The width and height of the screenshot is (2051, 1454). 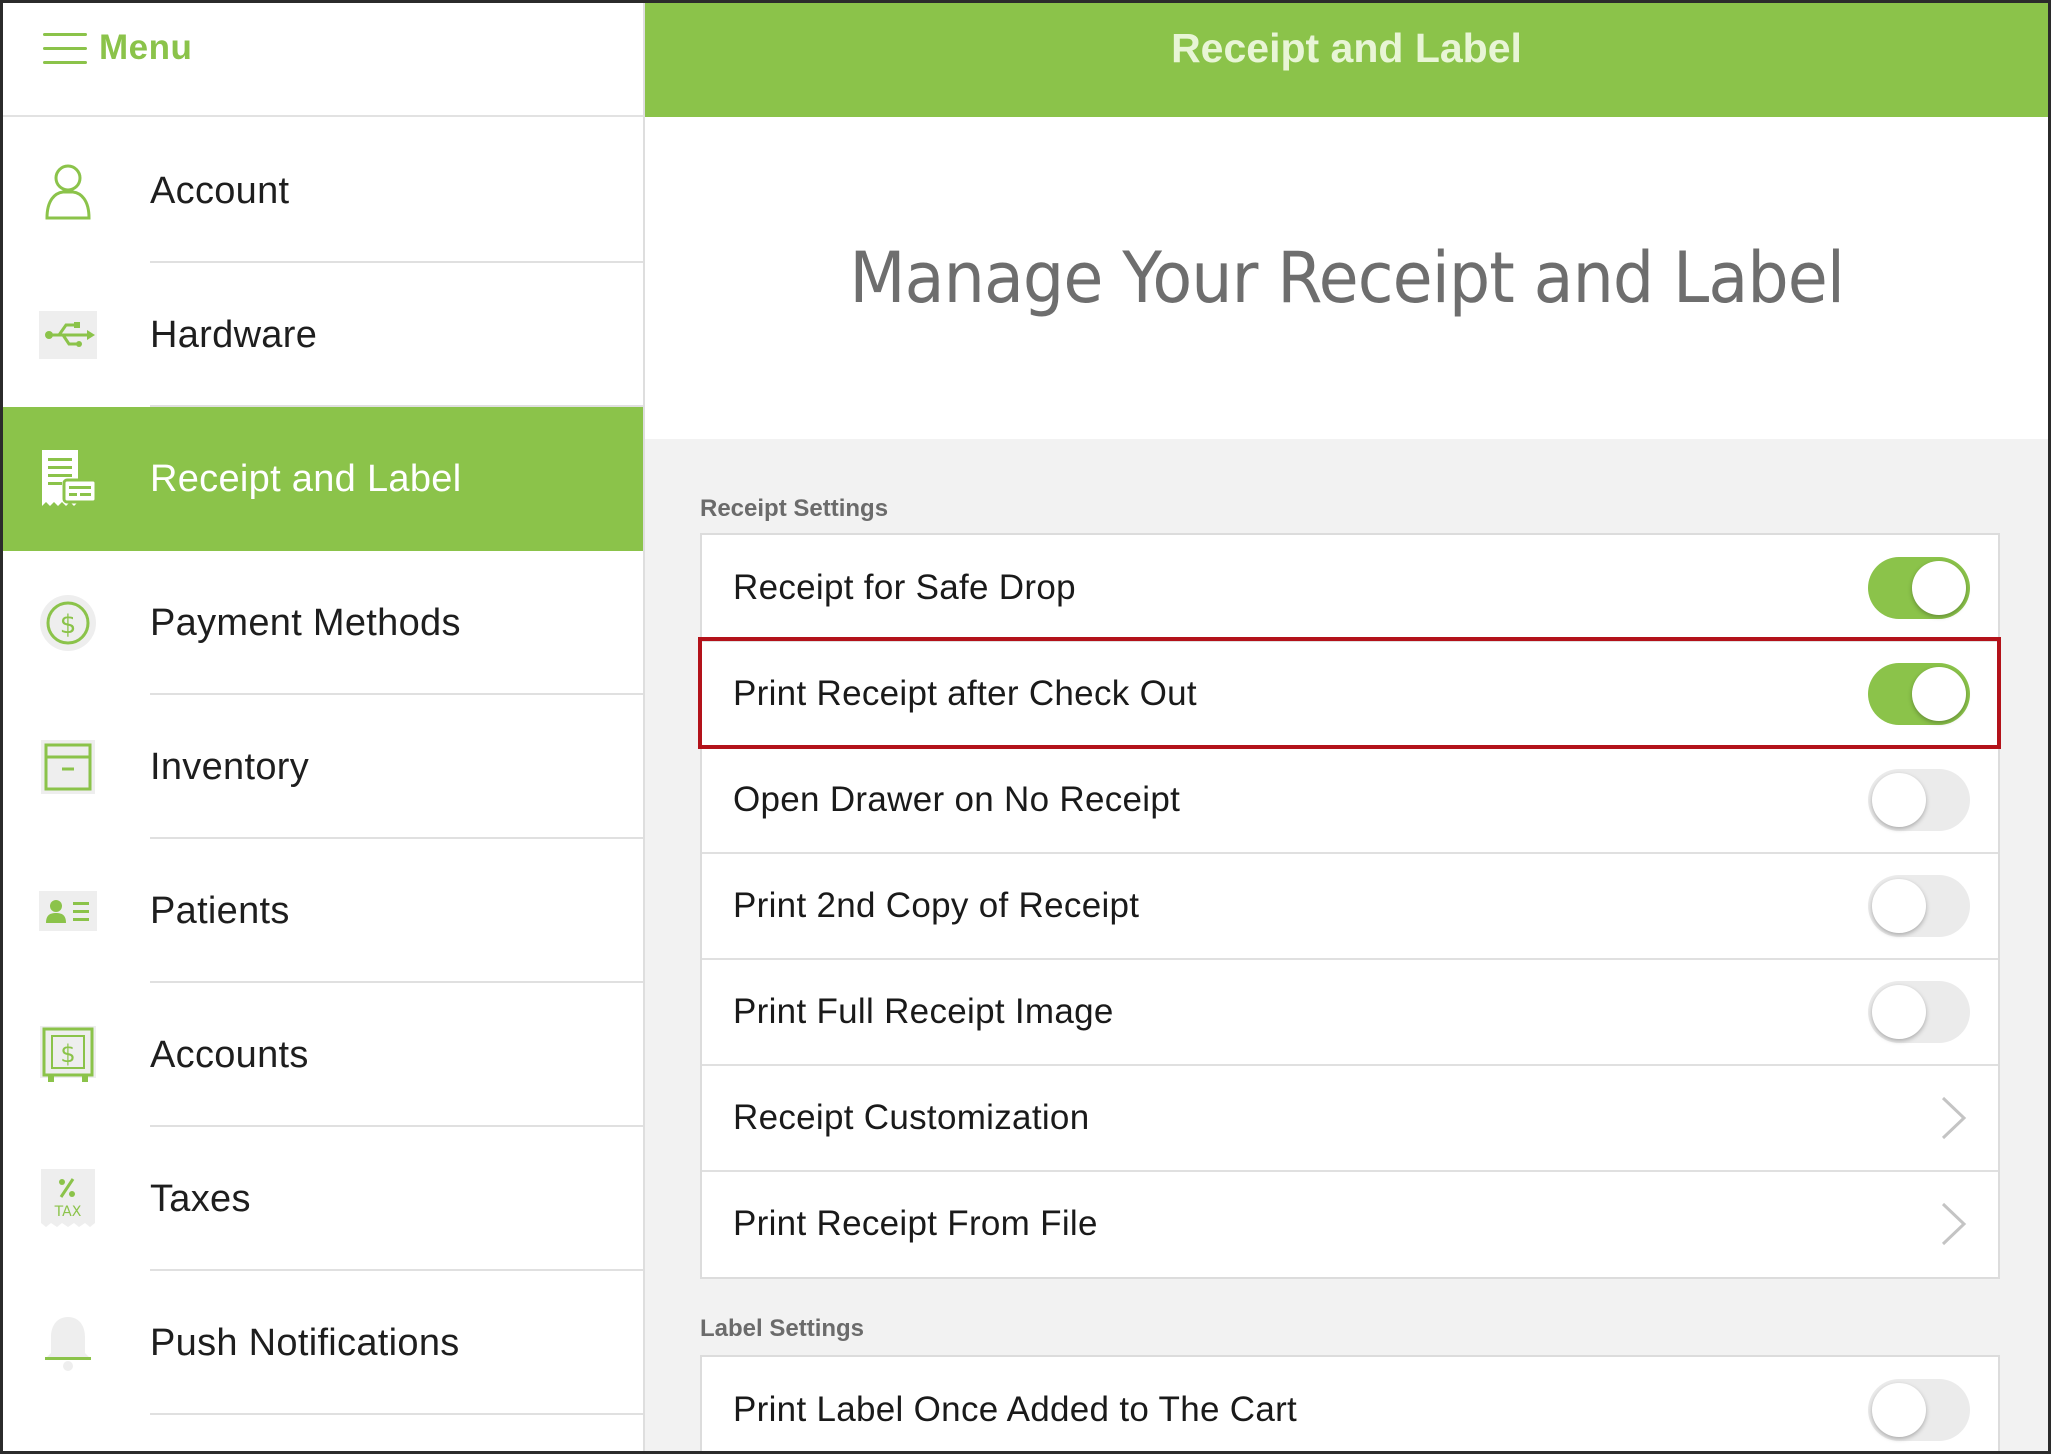 What do you see at coordinates (923, 1011) in the screenshot?
I see `row-label: Print Full Receipt Image` at bounding box center [923, 1011].